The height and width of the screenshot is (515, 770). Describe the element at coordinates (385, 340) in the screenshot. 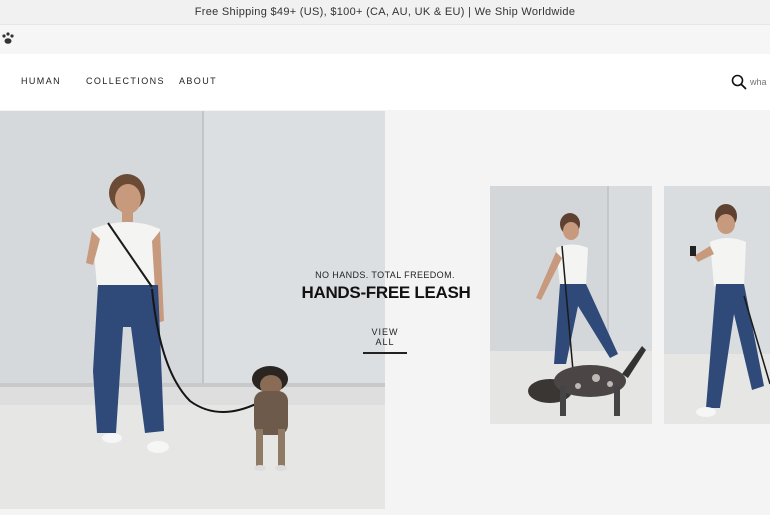

I see `view-all-link: VIEW ALL` at that location.